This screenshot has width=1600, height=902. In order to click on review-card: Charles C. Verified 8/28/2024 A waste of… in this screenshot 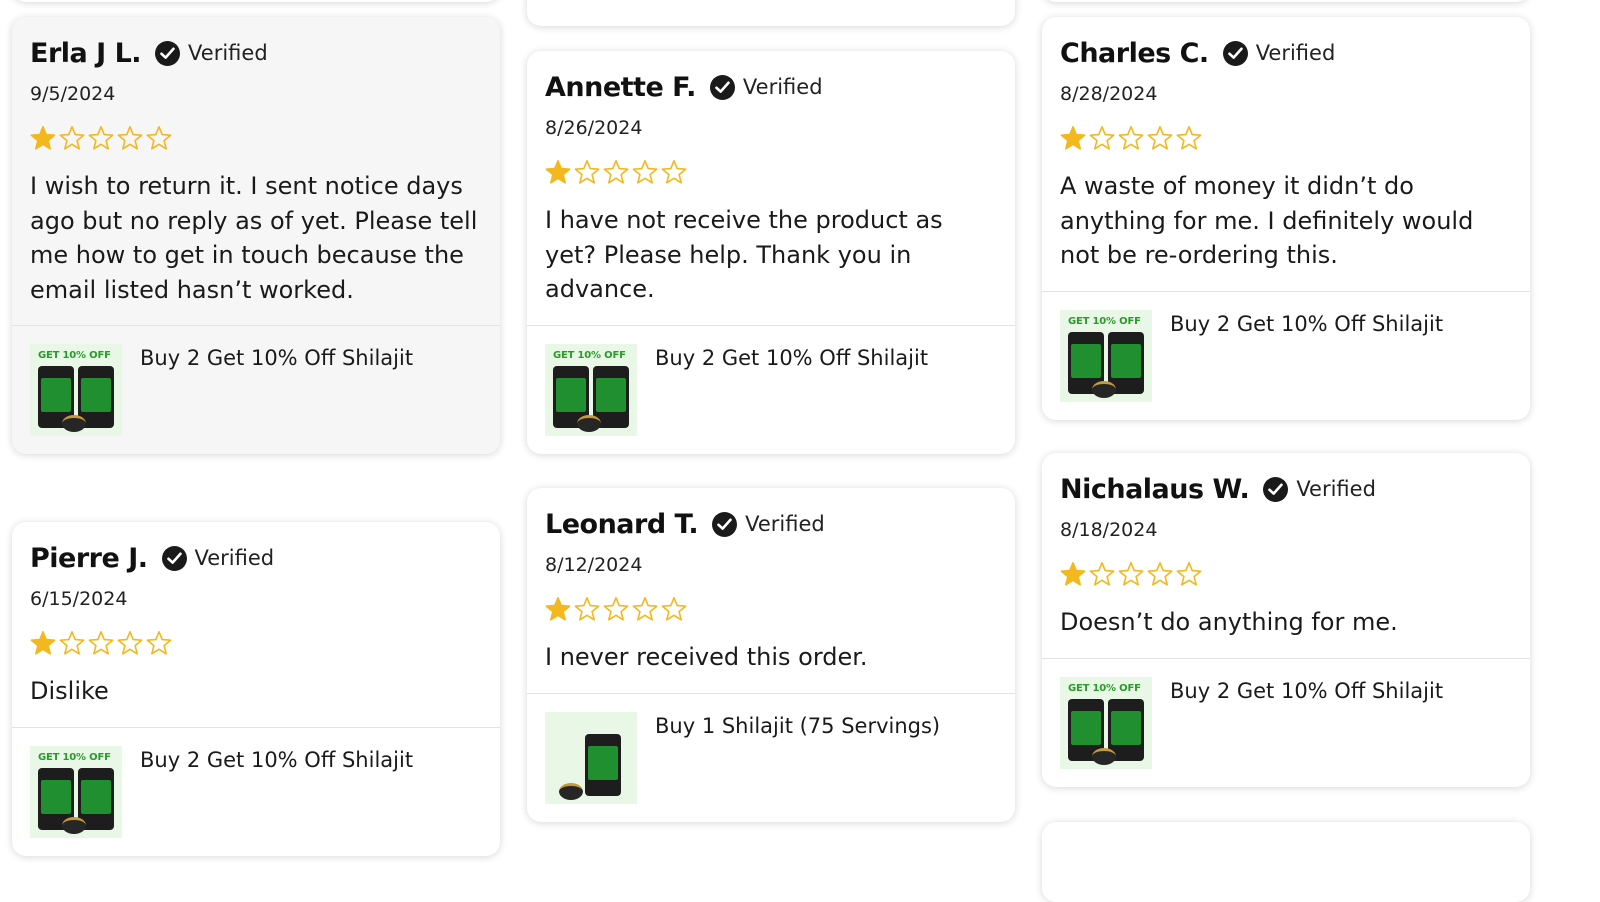, I will do `click(1286, 218)`.